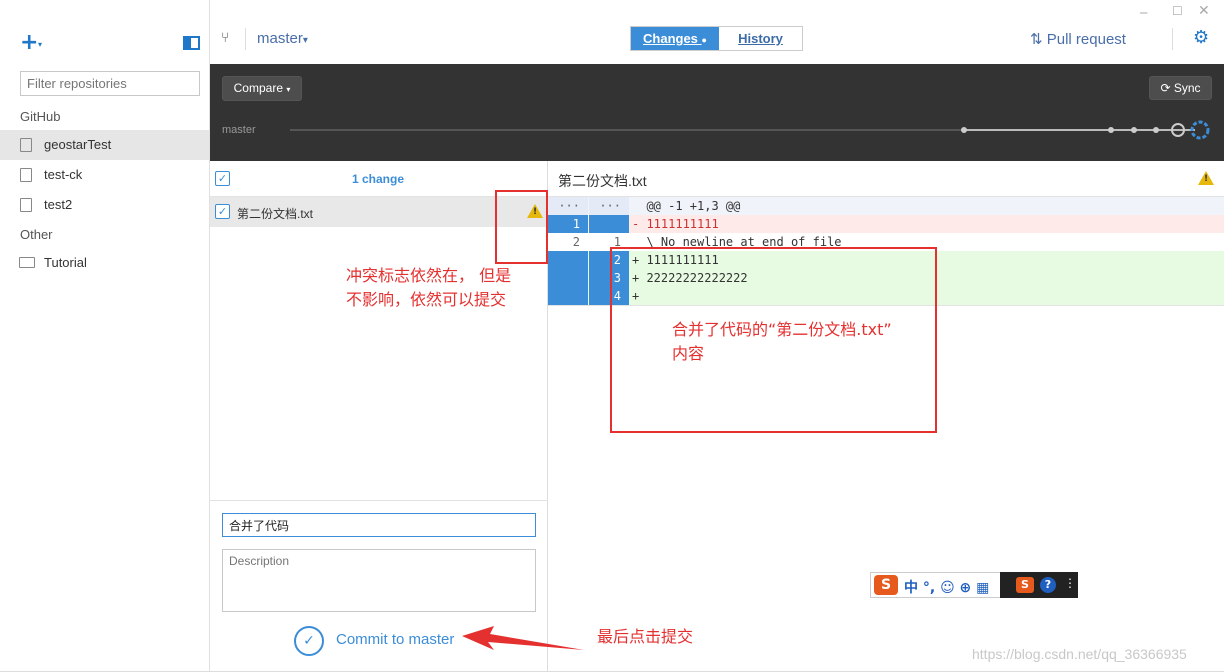 The image size is (1224, 672). I want to click on new-line-number, so click(609, 224).